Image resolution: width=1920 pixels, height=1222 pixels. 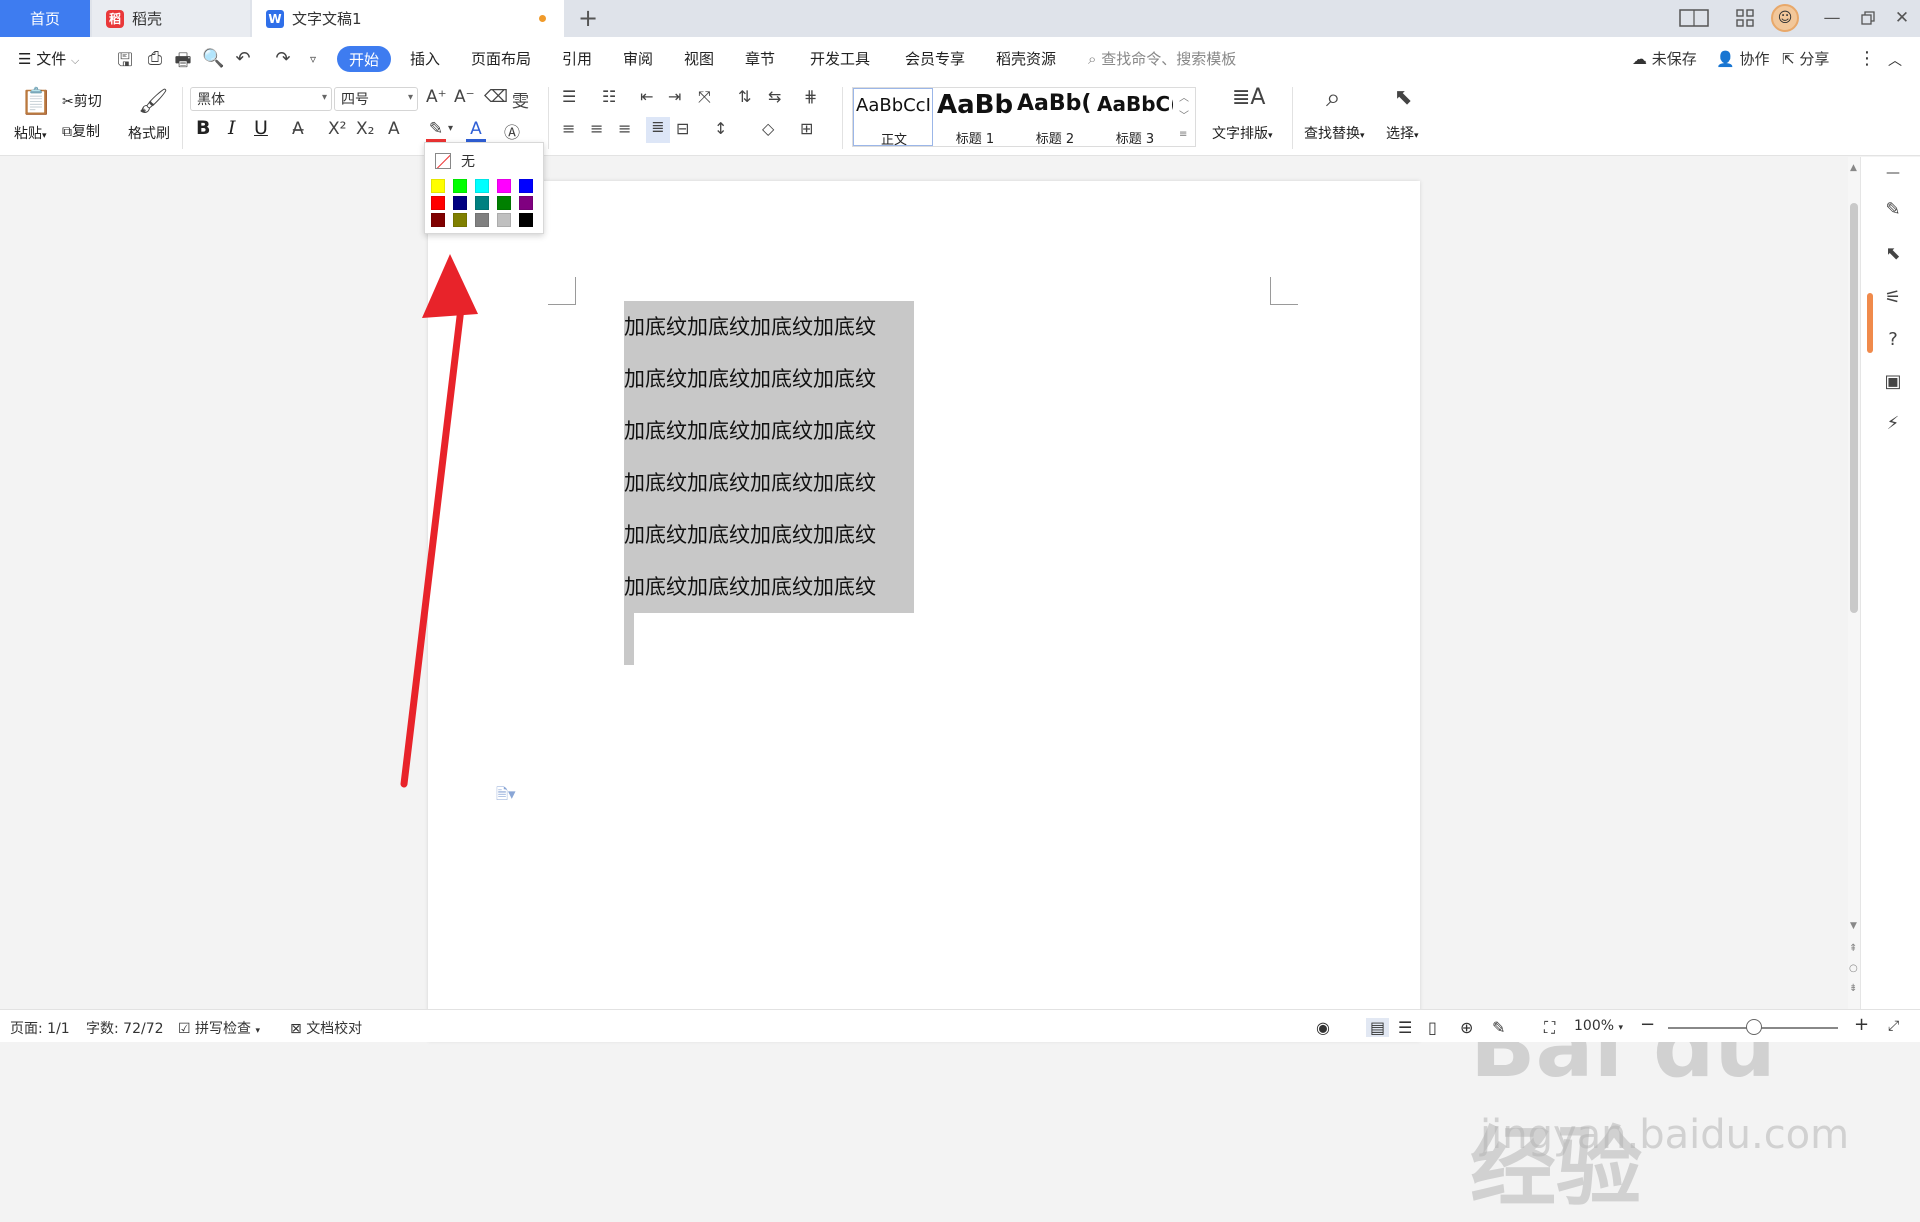 What do you see at coordinates (1902, 18) in the screenshot?
I see `close-icon: ✕` at bounding box center [1902, 18].